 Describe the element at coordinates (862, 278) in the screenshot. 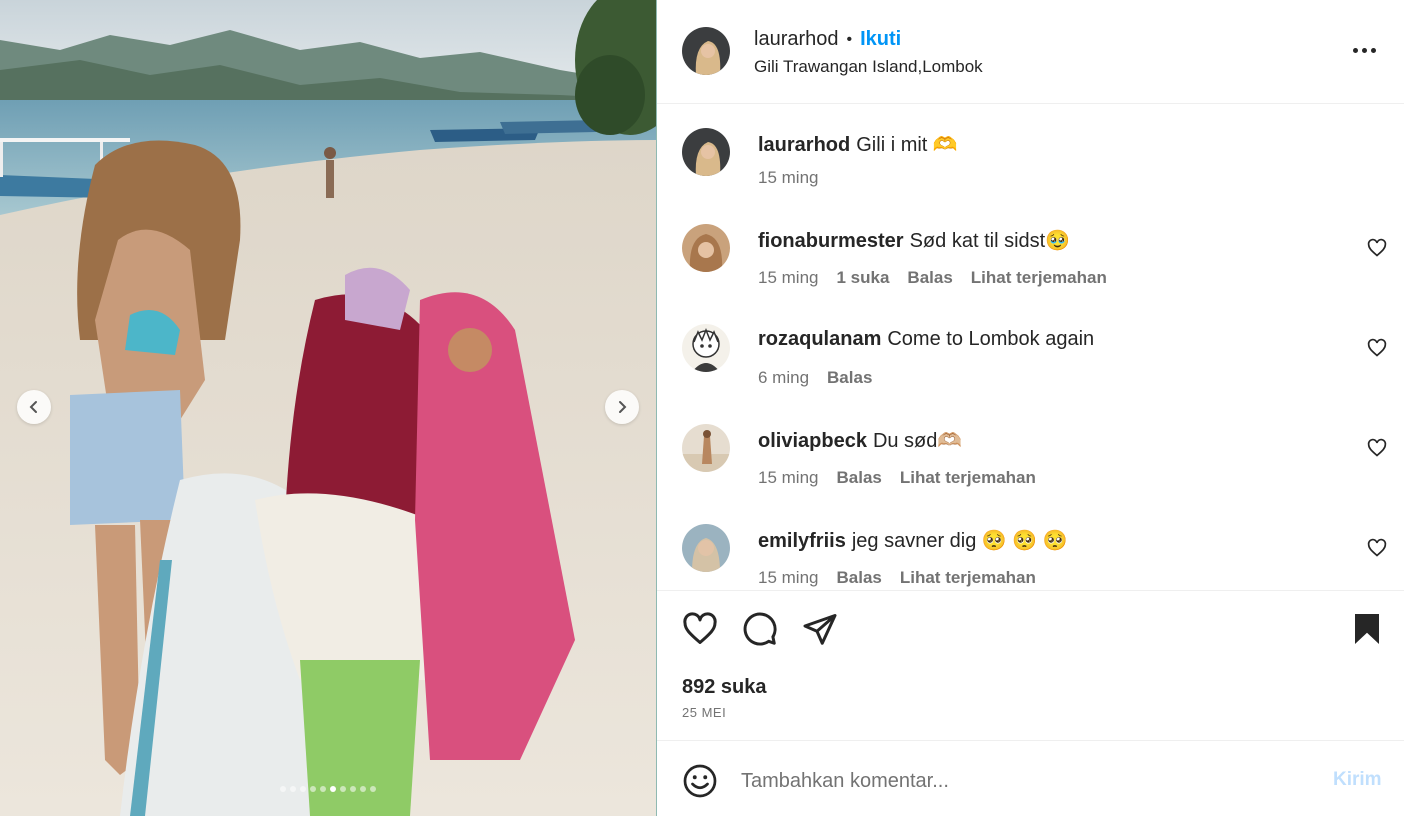

I see `comment-likes: 1 suka` at that location.